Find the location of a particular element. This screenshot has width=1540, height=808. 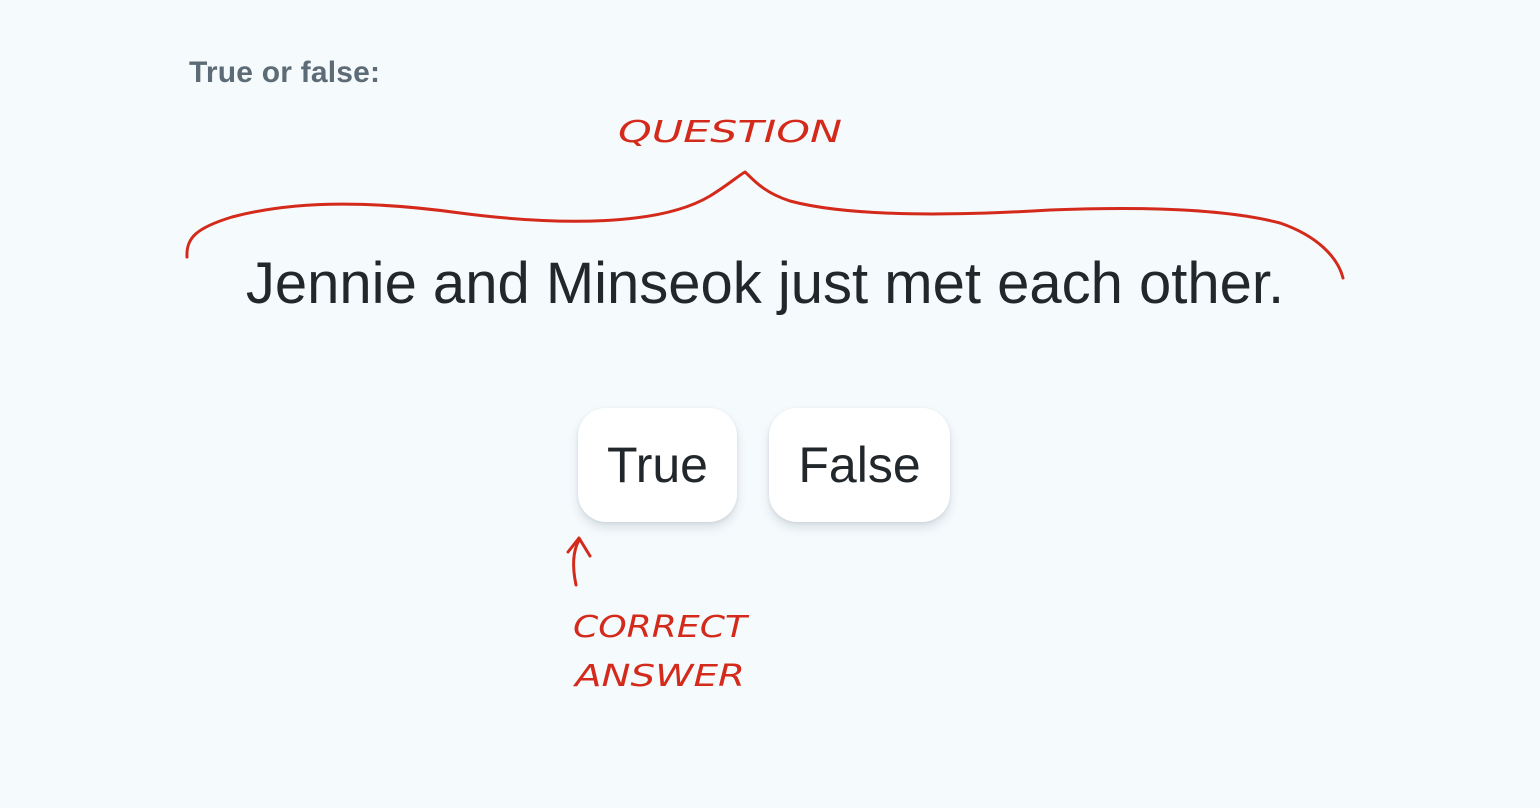

false-answer-button: False is located at coordinates (859, 465).